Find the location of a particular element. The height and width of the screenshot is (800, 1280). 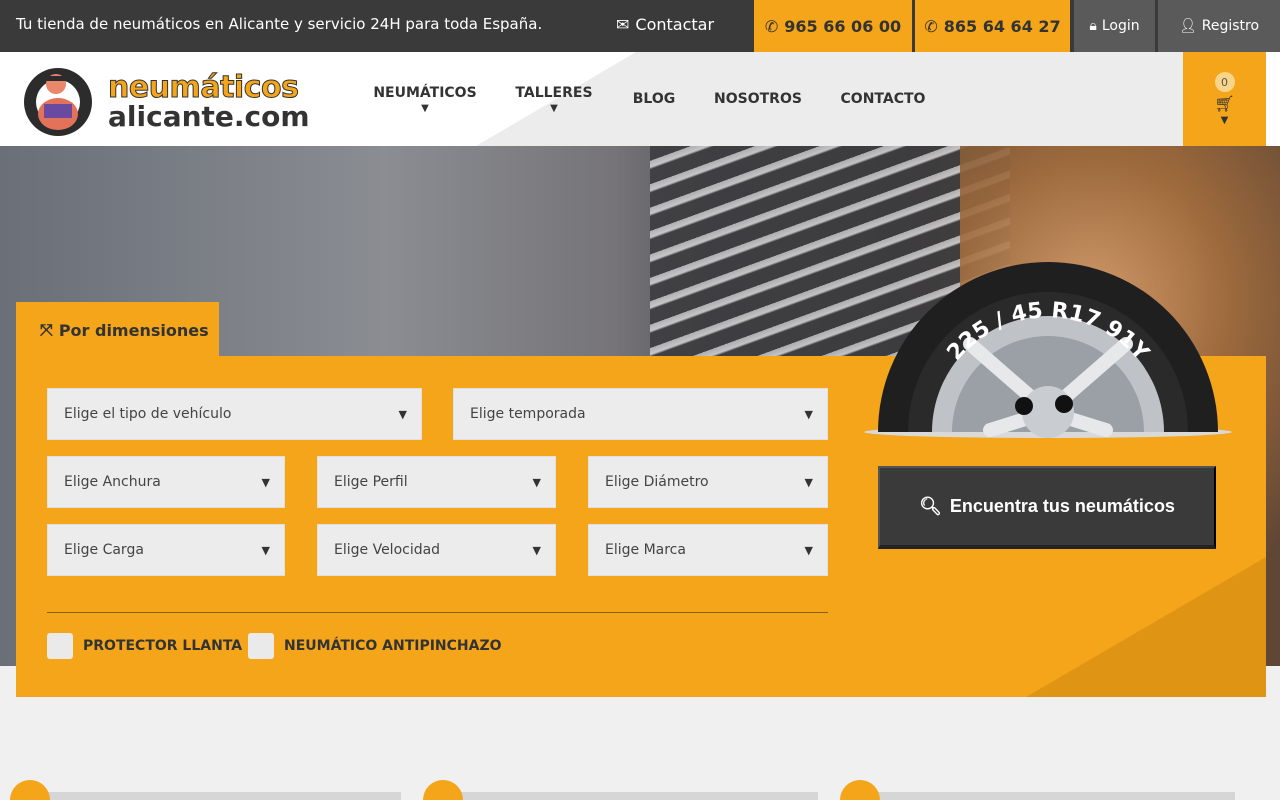

lock-icon: 🔒︎ is located at coordinates (1093, 26).